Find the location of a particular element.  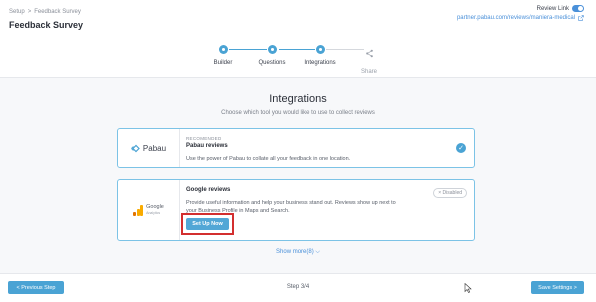

google-analytics-icon is located at coordinates (138, 210).